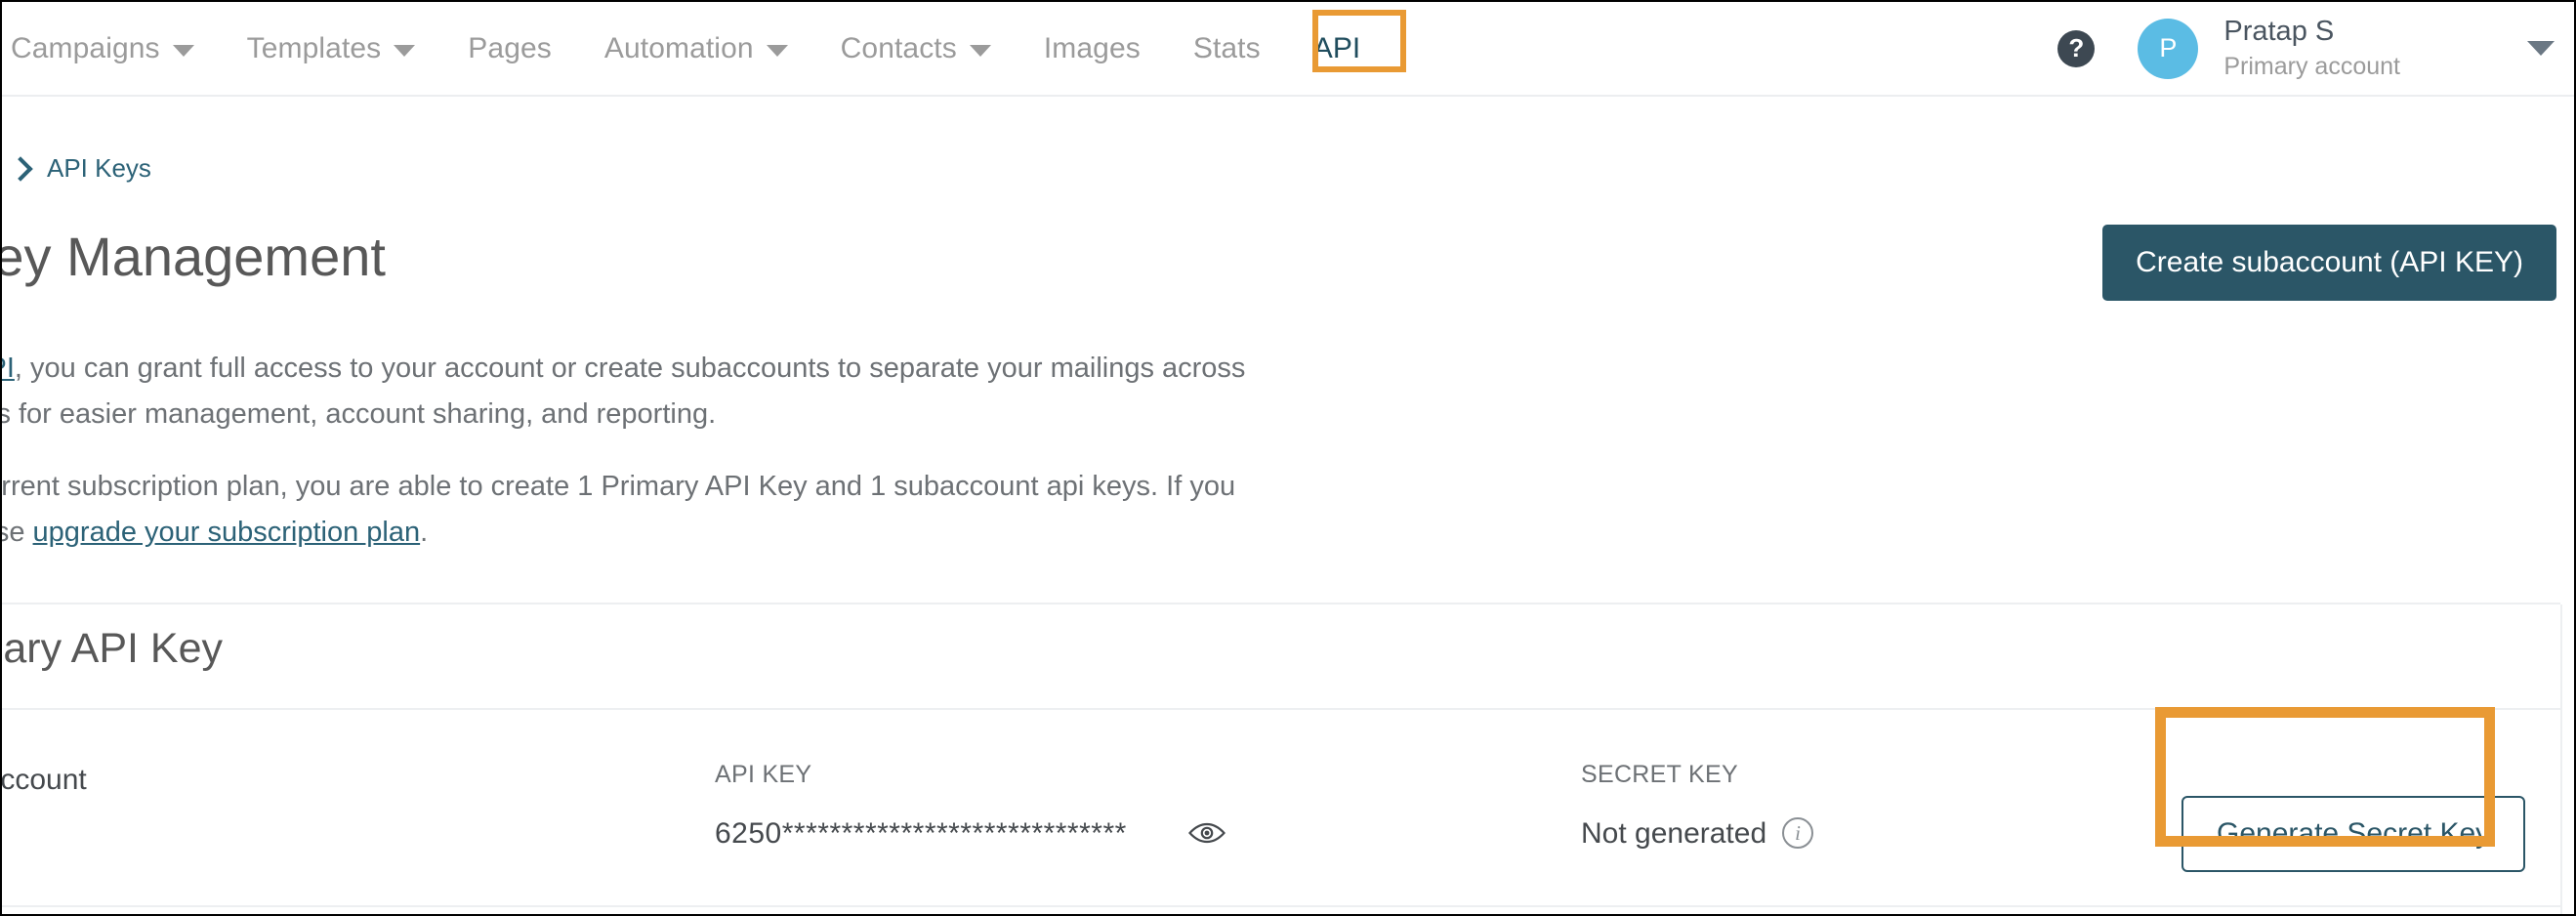 The height and width of the screenshot is (916, 2576). What do you see at coordinates (14, 532) in the screenshot?
I see `description-p2-part2: ore, please` at bounding box center [14, 532].